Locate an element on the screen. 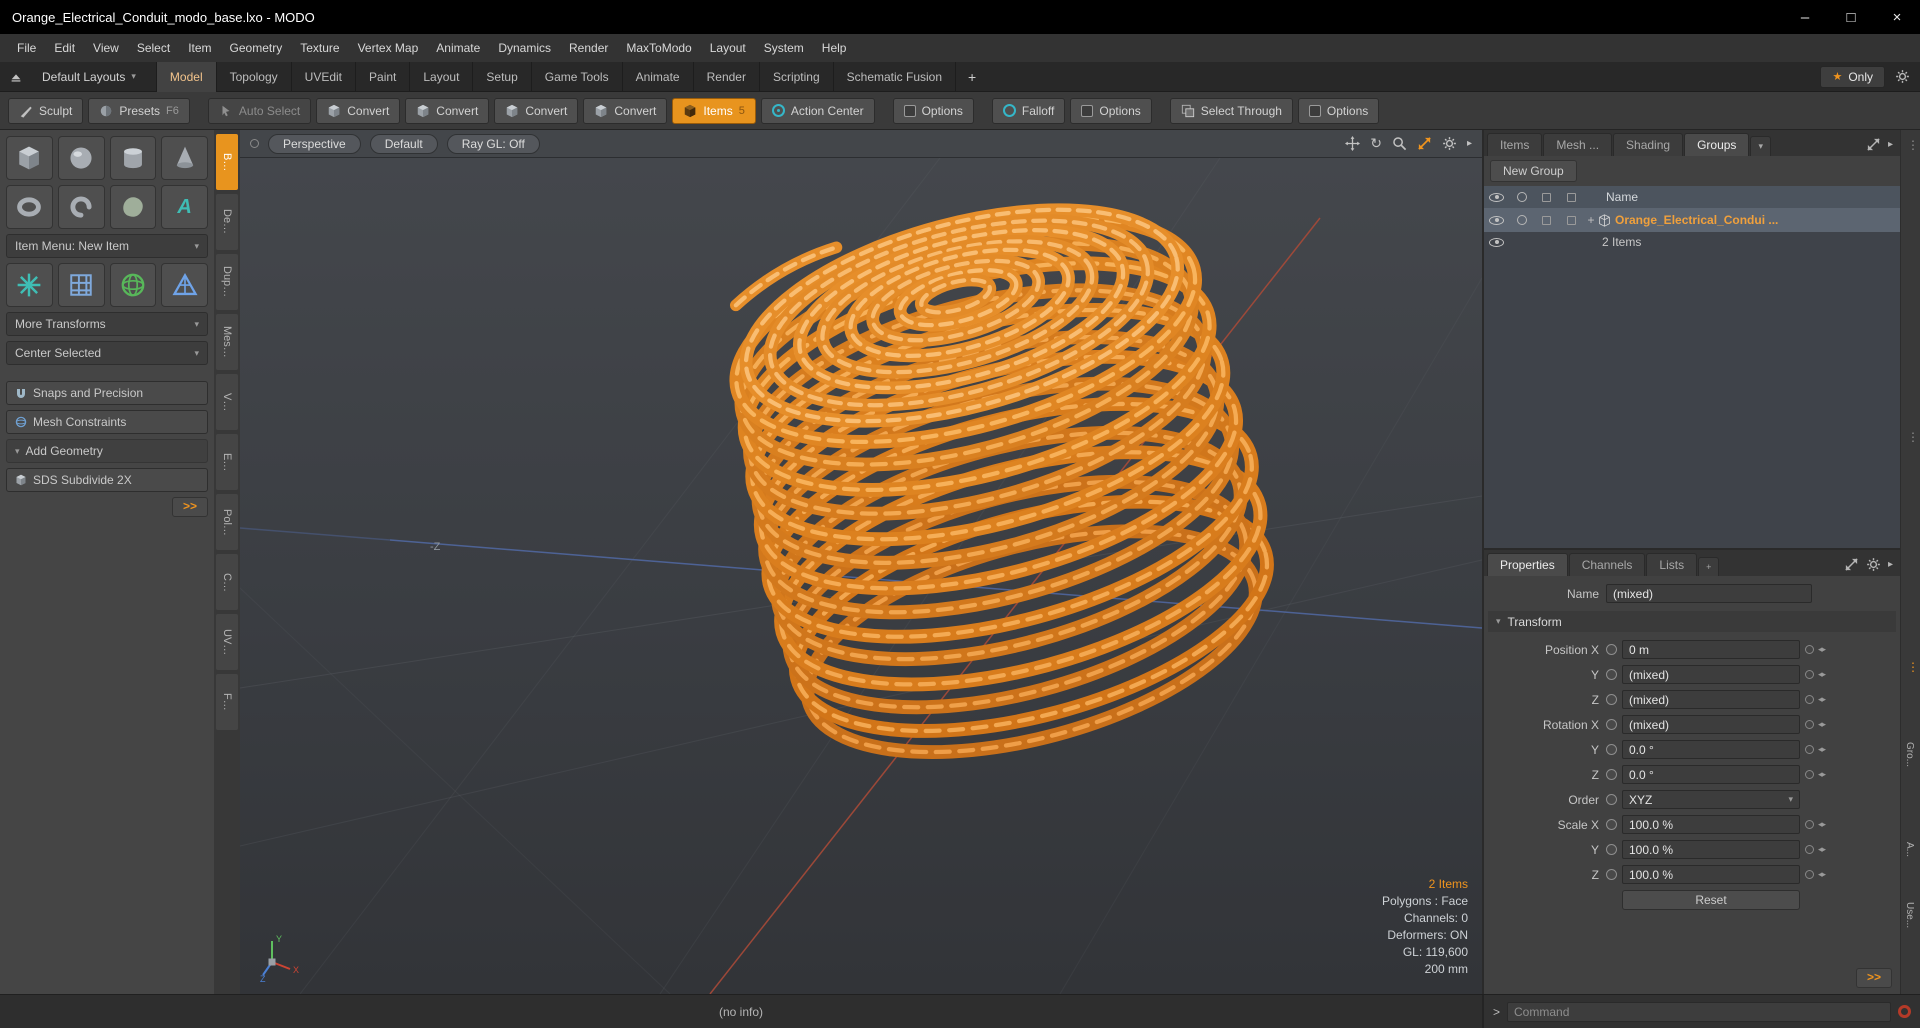 The height and width of the screenshot is (1028, 1920). tab-lists: Lists is located at coordinates (1672, 564).